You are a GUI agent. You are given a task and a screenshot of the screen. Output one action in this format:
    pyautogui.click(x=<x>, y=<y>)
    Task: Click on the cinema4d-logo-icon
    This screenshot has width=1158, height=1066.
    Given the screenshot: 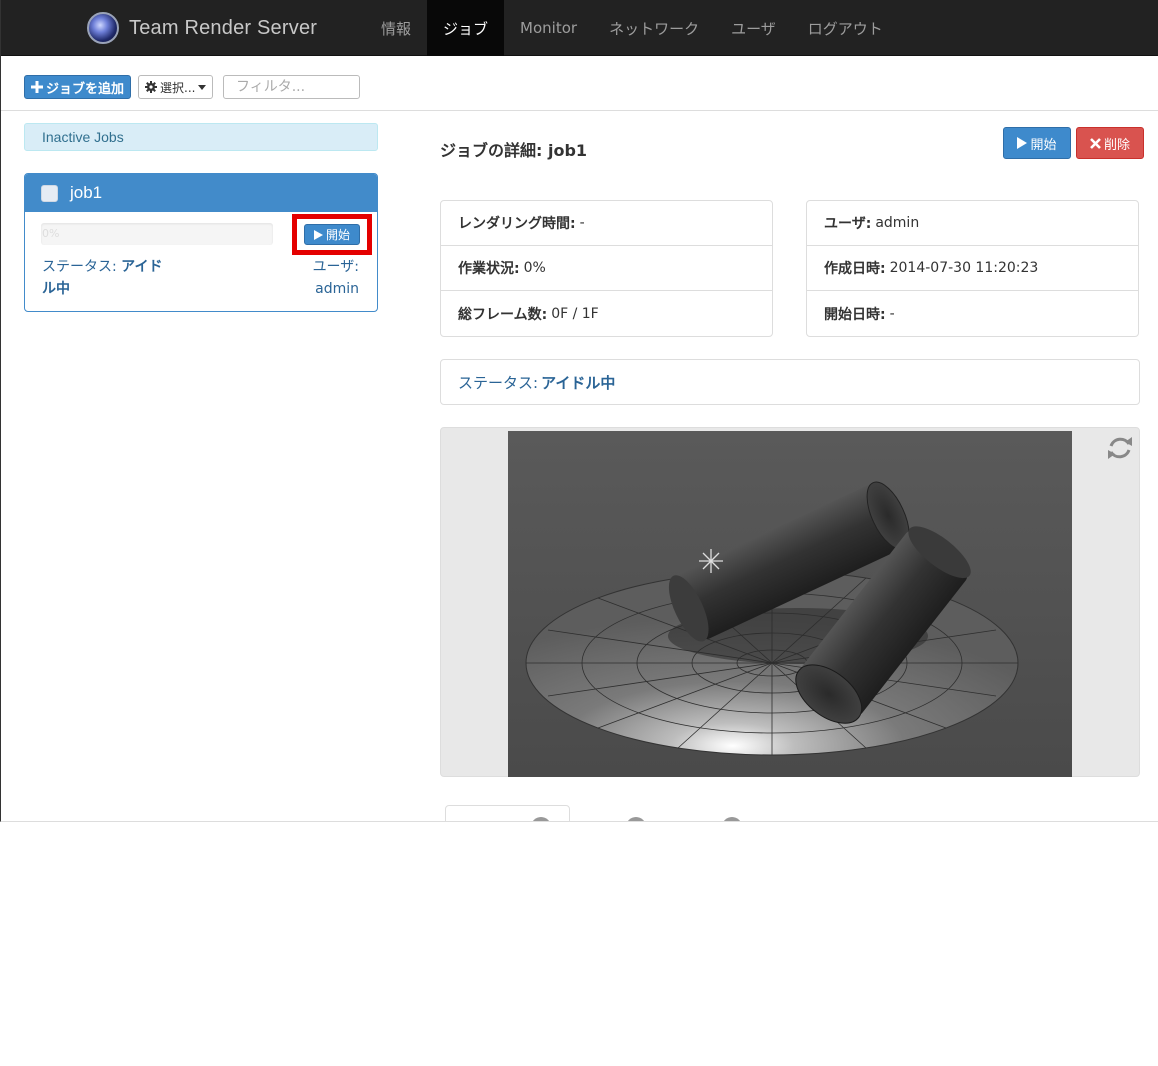 What is the action you would take?
    pyautogui.click(x=103, y=28)
    